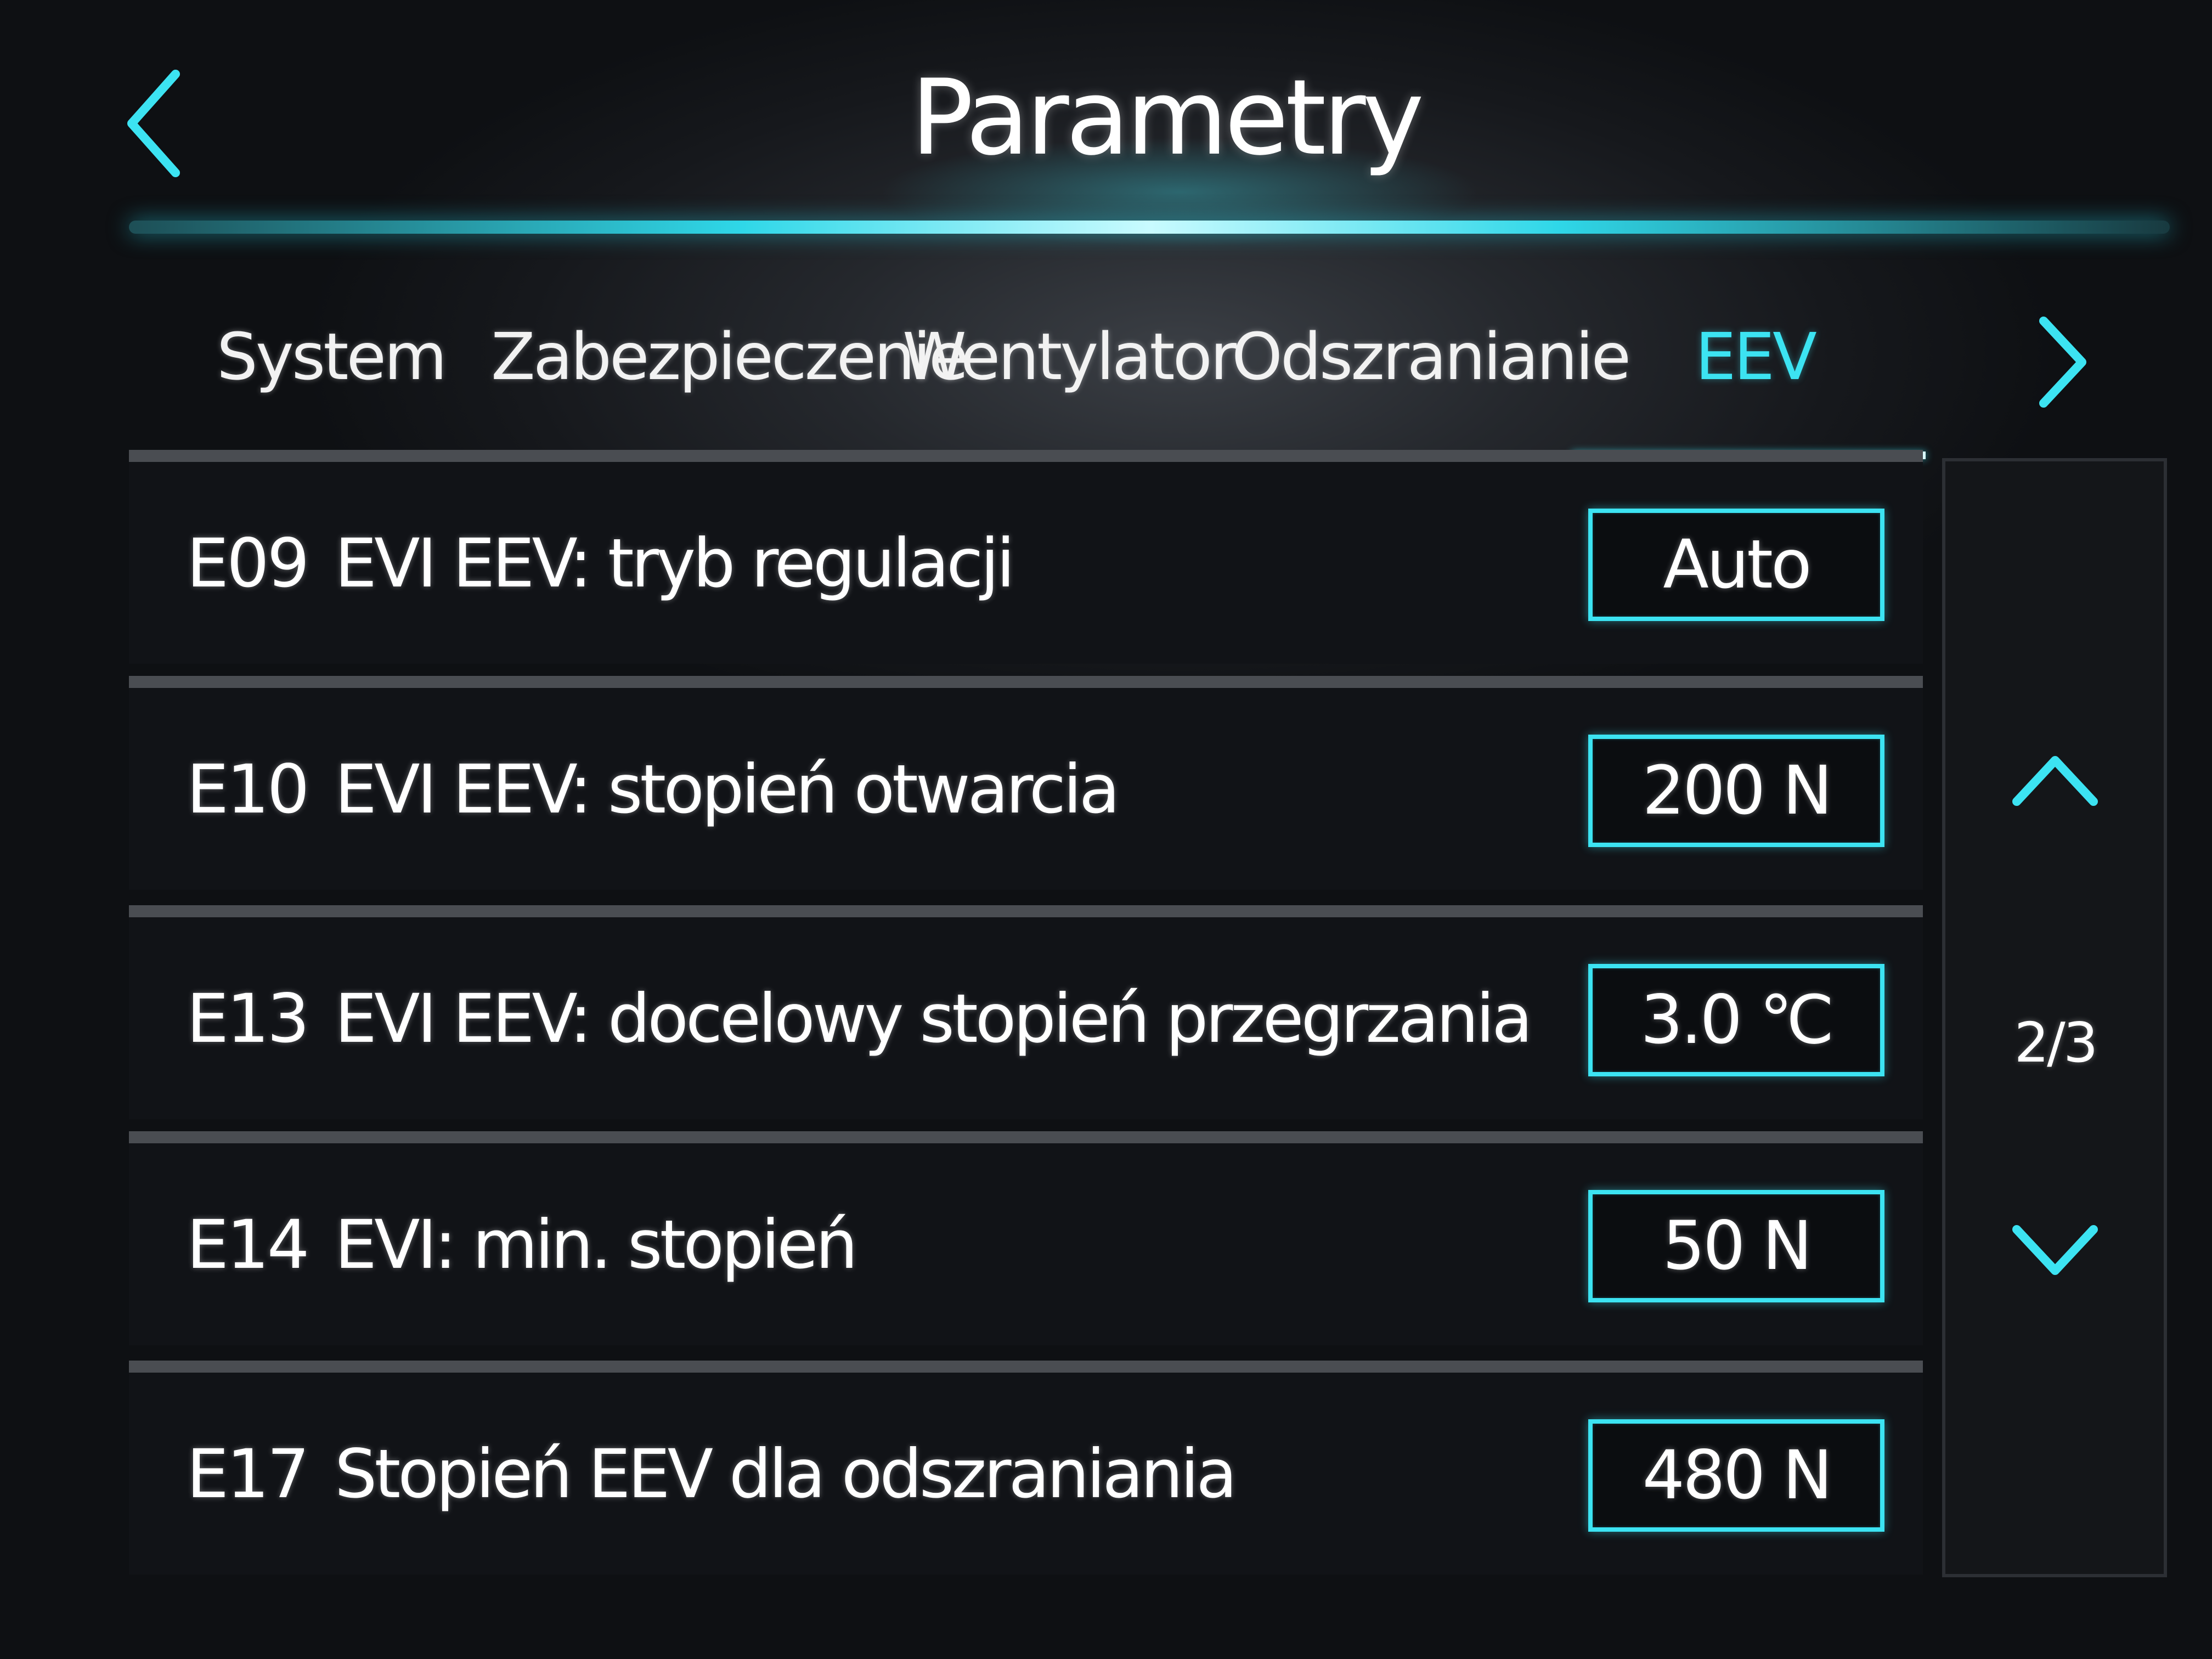  I want to click on parameter-code: E14, so click(248, 1245).